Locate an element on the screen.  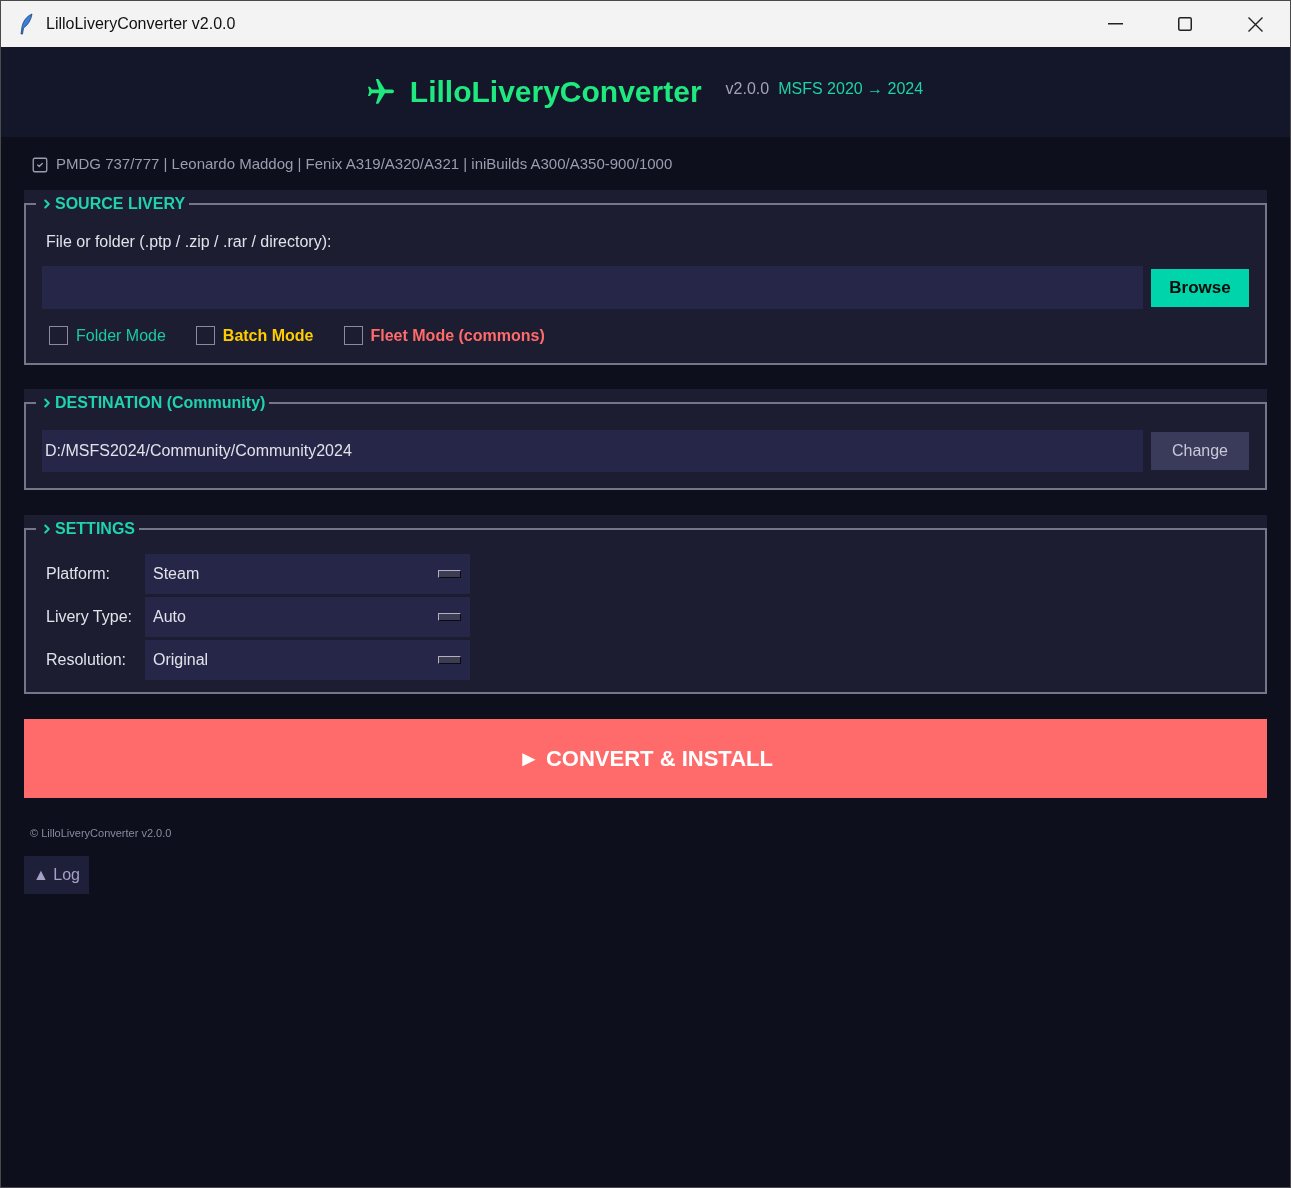
section-heading: SOURCE LIVERY is located at coordinates (120, 204).